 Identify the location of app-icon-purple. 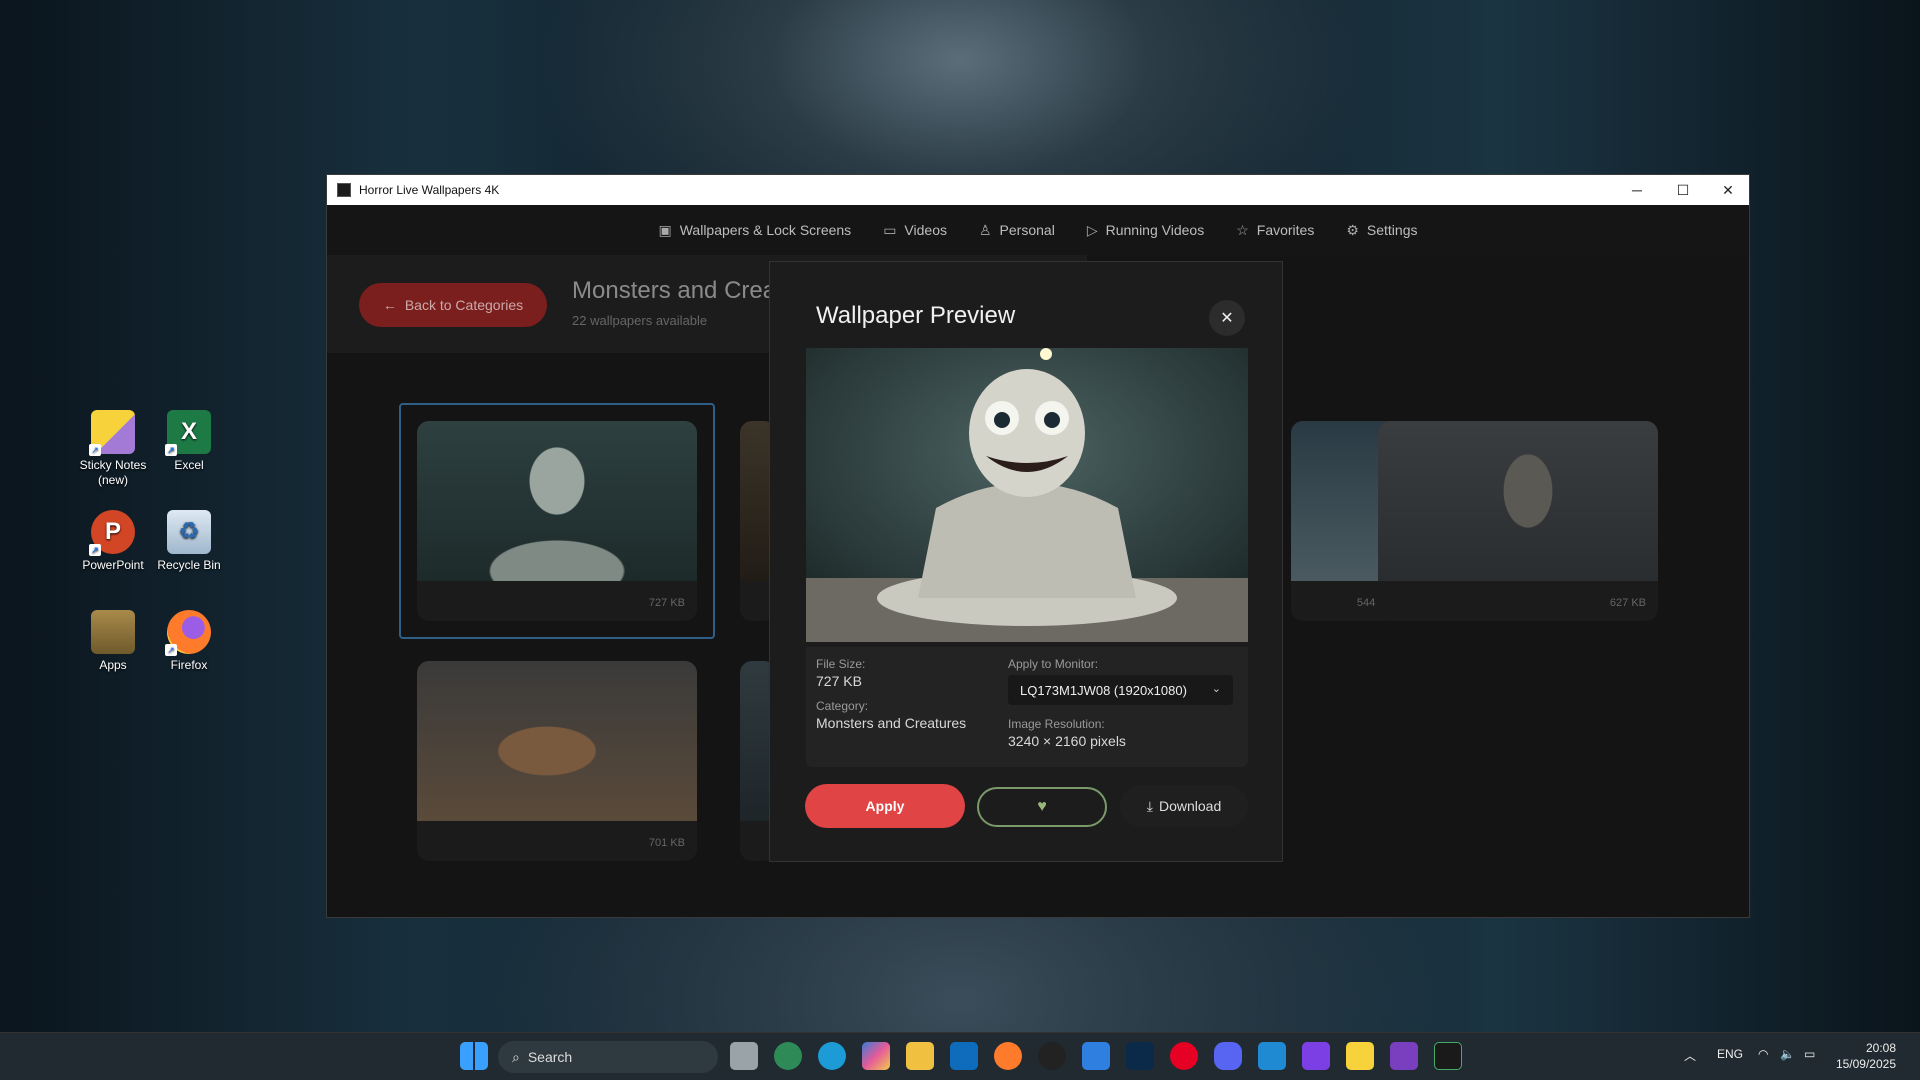
(1052, 1056).